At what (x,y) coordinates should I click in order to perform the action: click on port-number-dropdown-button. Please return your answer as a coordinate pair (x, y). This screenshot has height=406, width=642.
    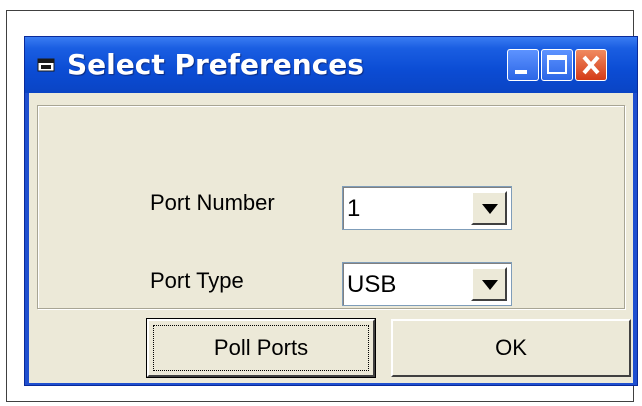
    Looking at the image, I should click on (489, 208).